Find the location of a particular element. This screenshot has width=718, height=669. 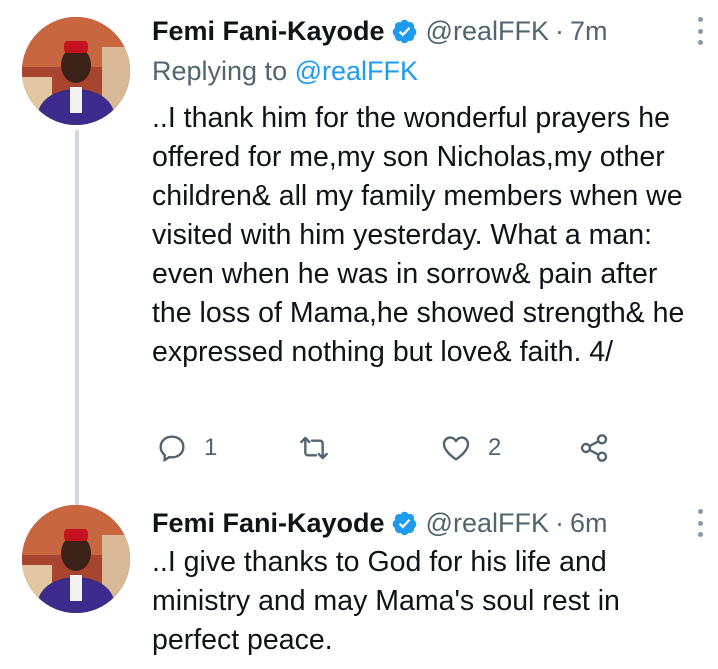

like-count: 2 is located at coordinates (495, 447).